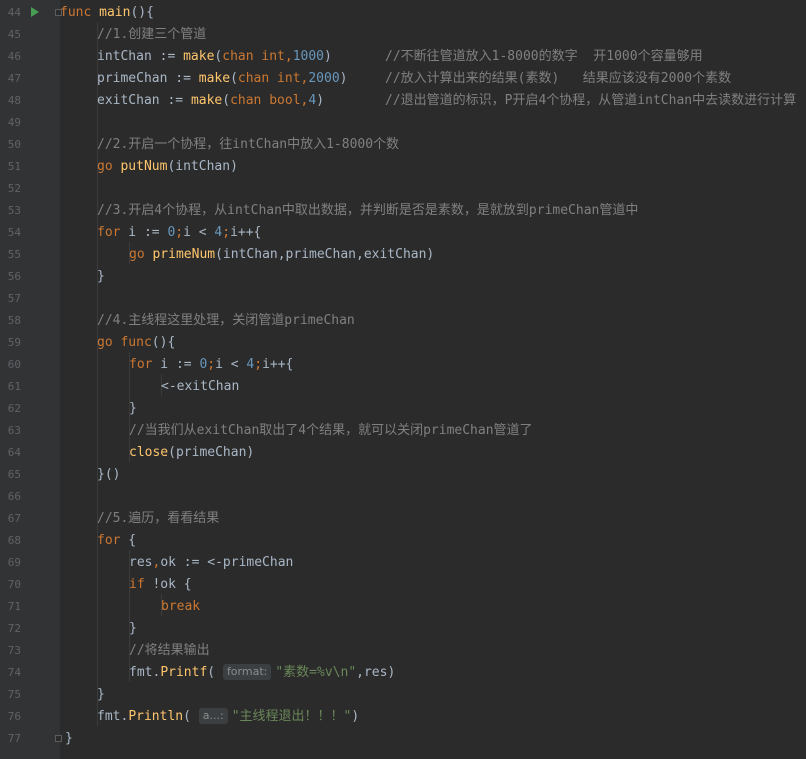 This screenshot has height=759, width=806. Describe the element at coordinates (128, 100) in the screenshot. I see `identifier: exitChan` at that location.